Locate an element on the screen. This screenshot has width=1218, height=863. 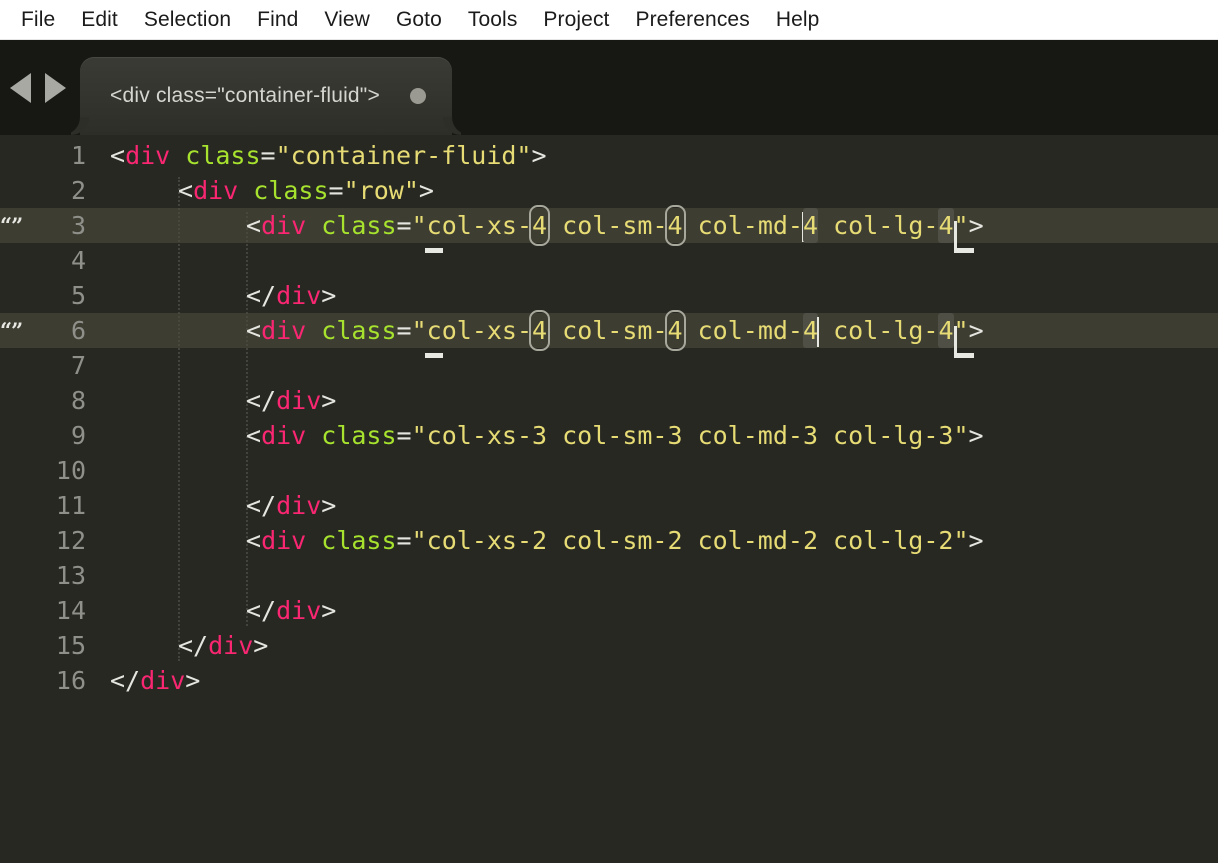
code-line: 14 </div> is located at coordinates (609, 610).